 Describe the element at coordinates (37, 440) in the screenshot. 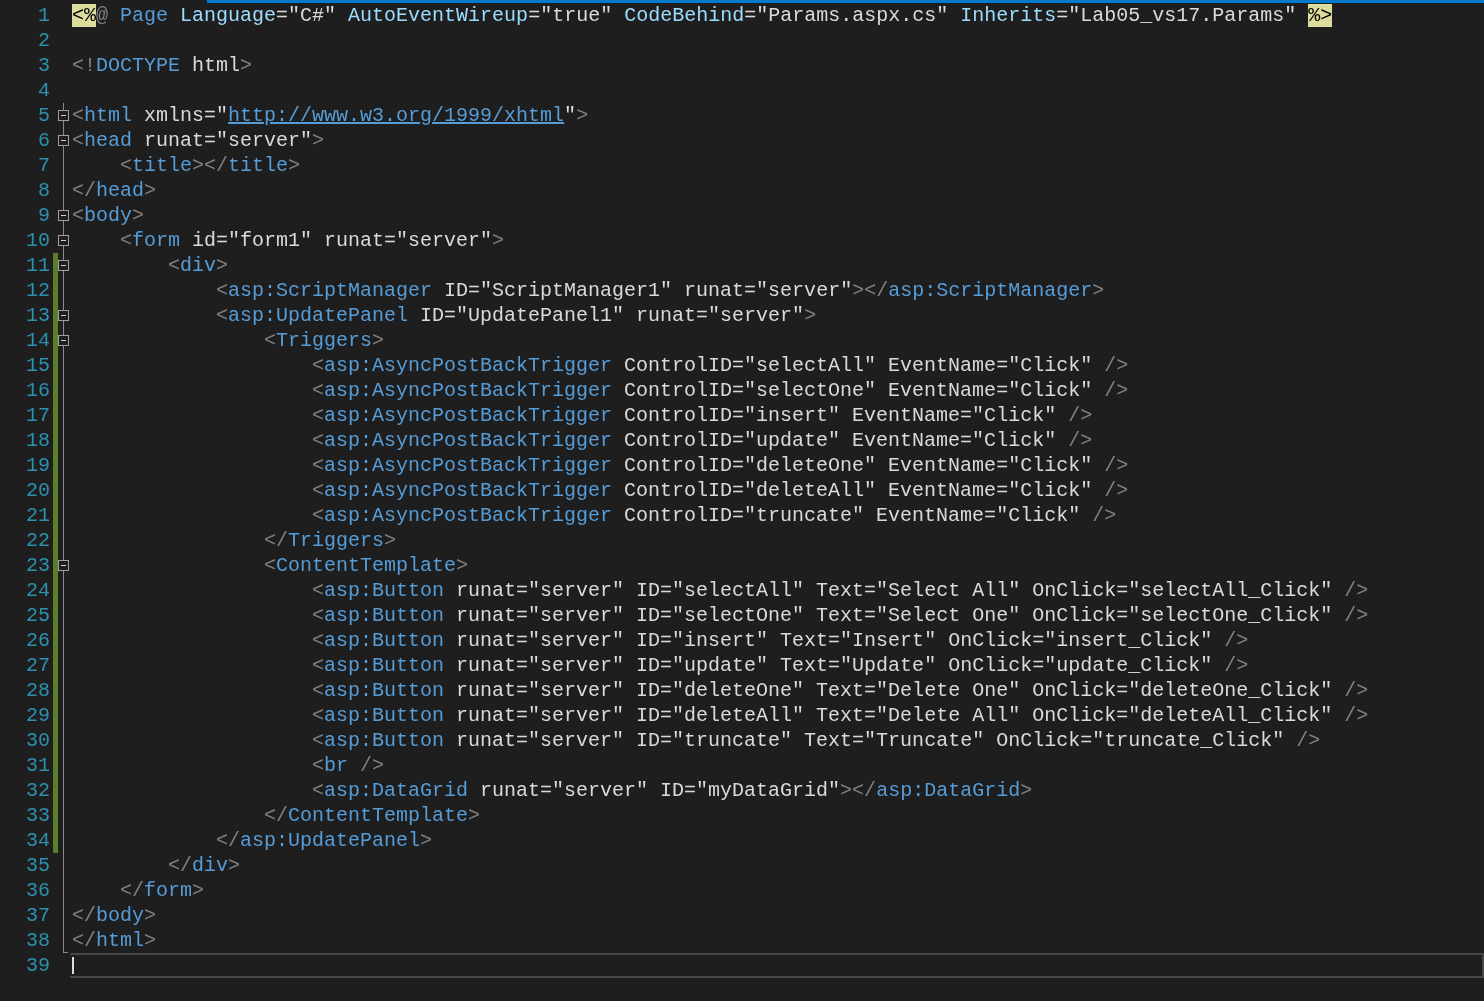

I see `line-number: 18` at that location.